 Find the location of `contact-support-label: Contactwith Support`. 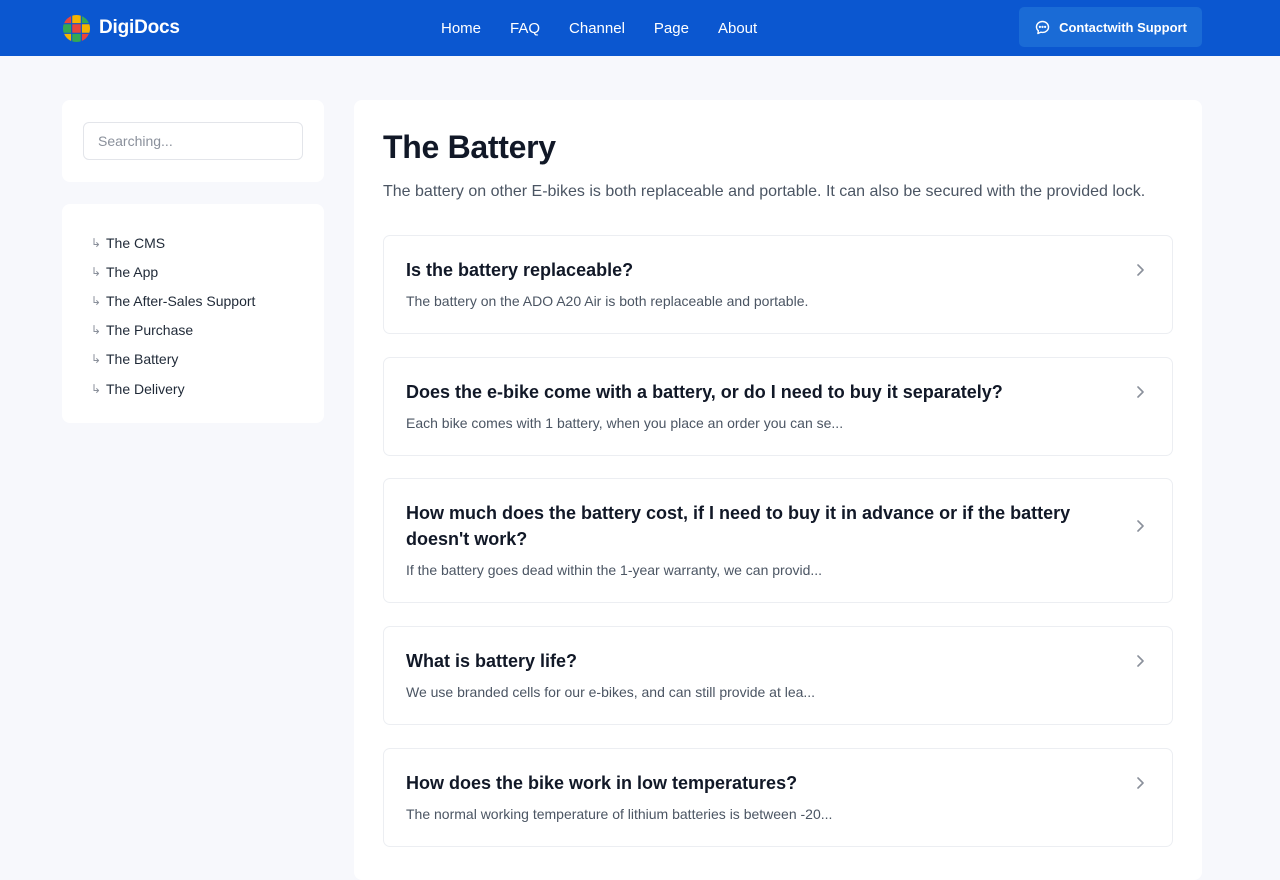

contact-support-label: Contactwith Support is located at coordinates (1123, 27).